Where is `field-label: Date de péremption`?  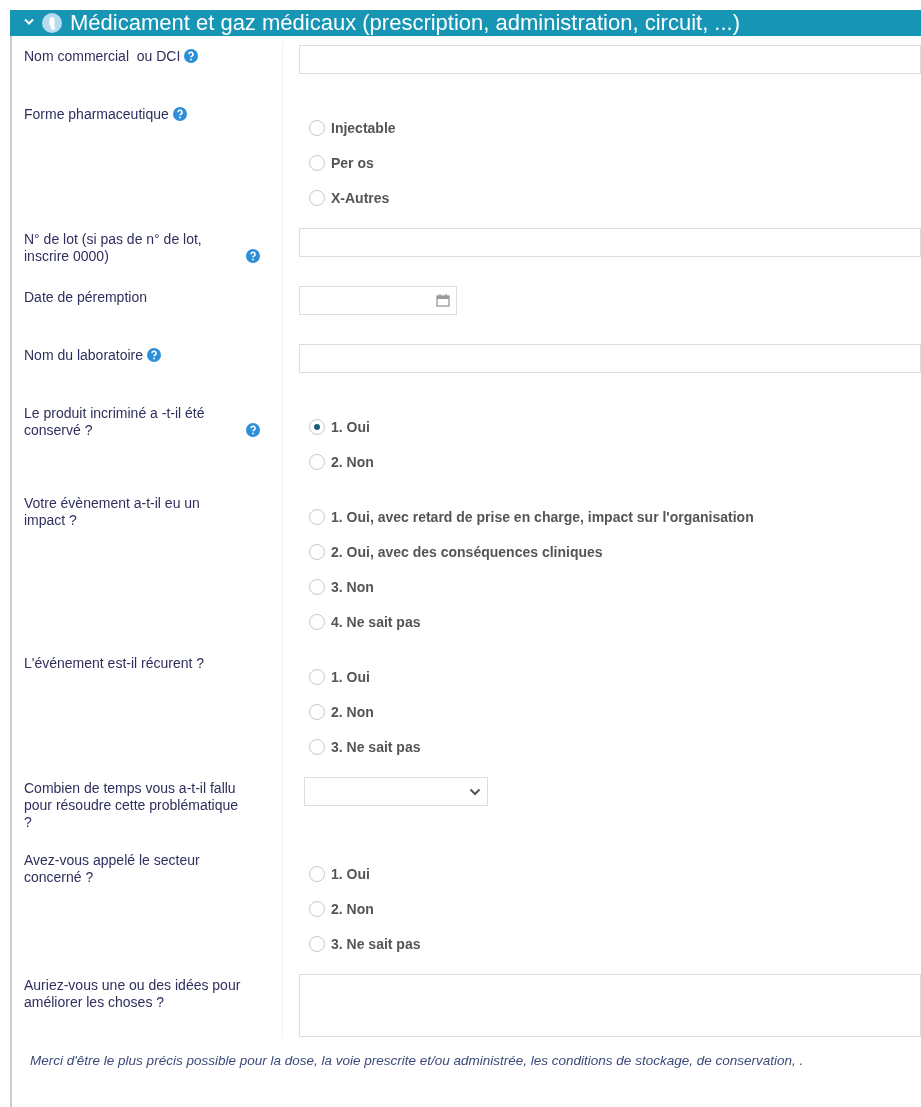
field-label: Date de péremption is located at coordinates (85, 297).